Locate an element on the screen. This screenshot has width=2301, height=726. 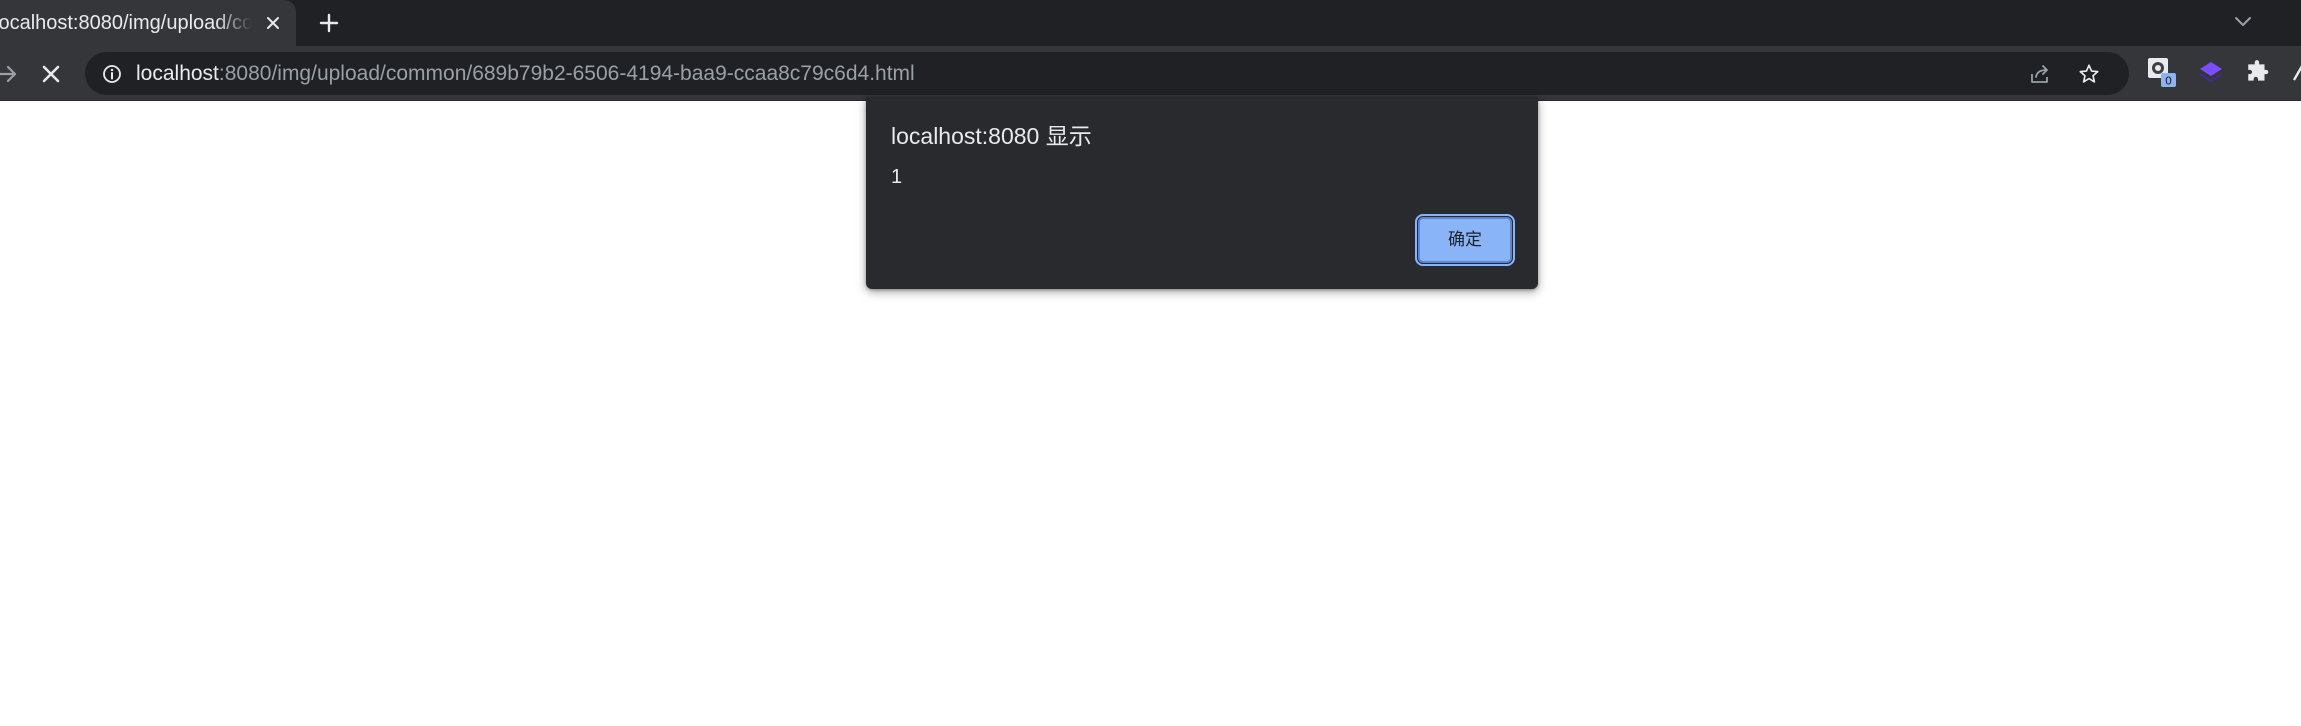
ok-button: 确定 is located at coordinates (1465, 240).